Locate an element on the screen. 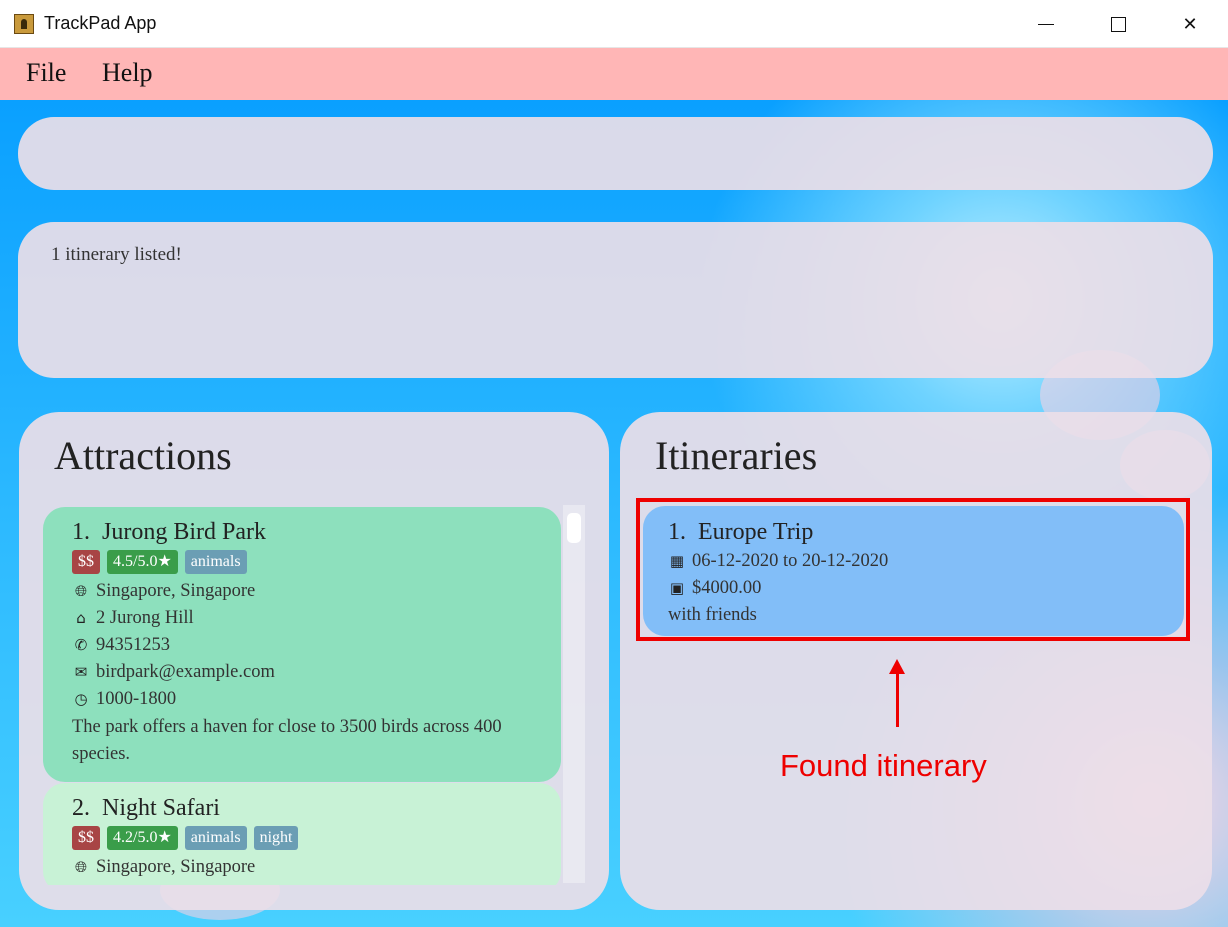 The width and height of the screenshot is (1228, 927). attraction-tags: $$ 4.2/5.0★ animals night is located at coordinates (311, 838).